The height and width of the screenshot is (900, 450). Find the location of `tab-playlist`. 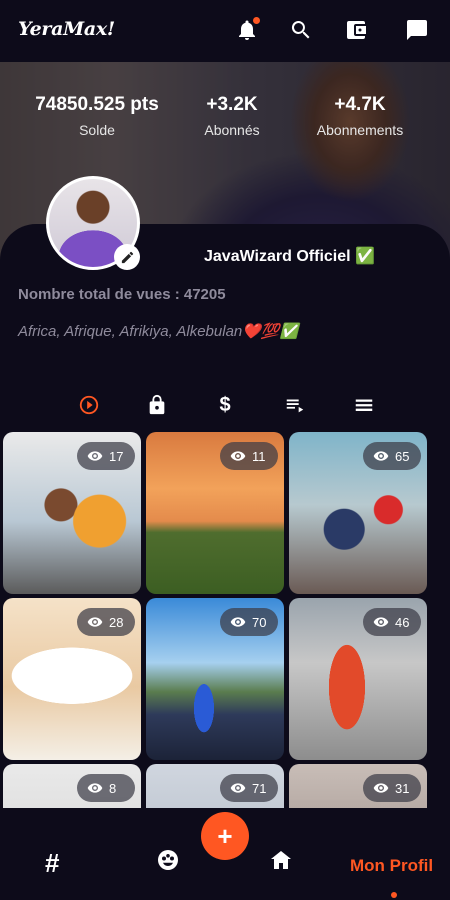

tab-playlist is located at coordinates (295, 405).